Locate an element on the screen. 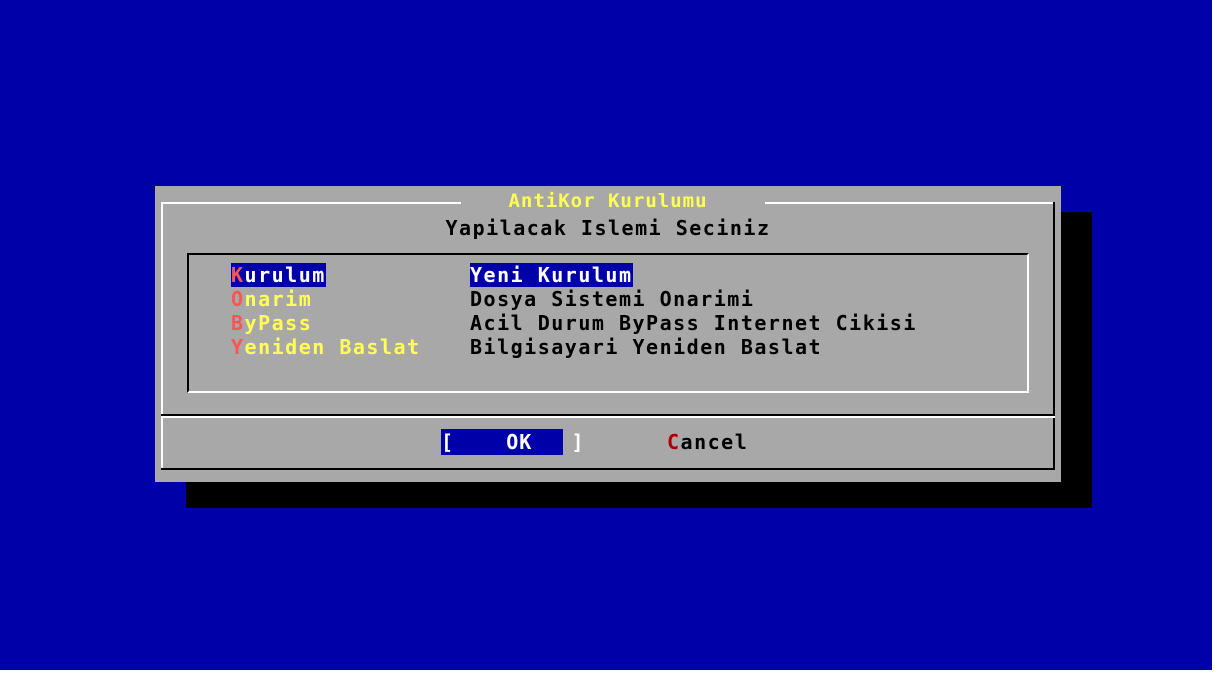 Image resolution: width=1218 pixels, height=675 pixels. menu-item-description: Bilgisayari Yeniden Baslat is located at coordinates (646, 347).